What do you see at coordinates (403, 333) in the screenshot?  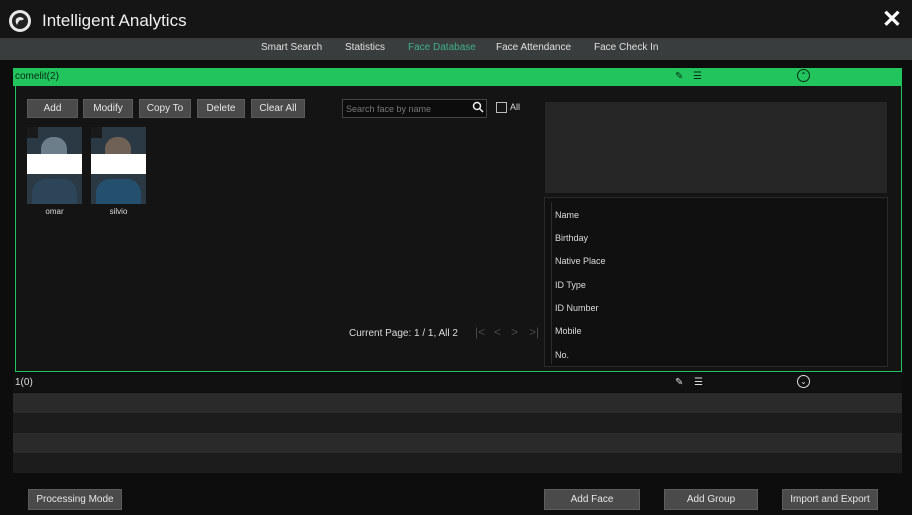 I see `page-info: Current Page: 1 / 1, All 2` at bounding box center [403, 333].